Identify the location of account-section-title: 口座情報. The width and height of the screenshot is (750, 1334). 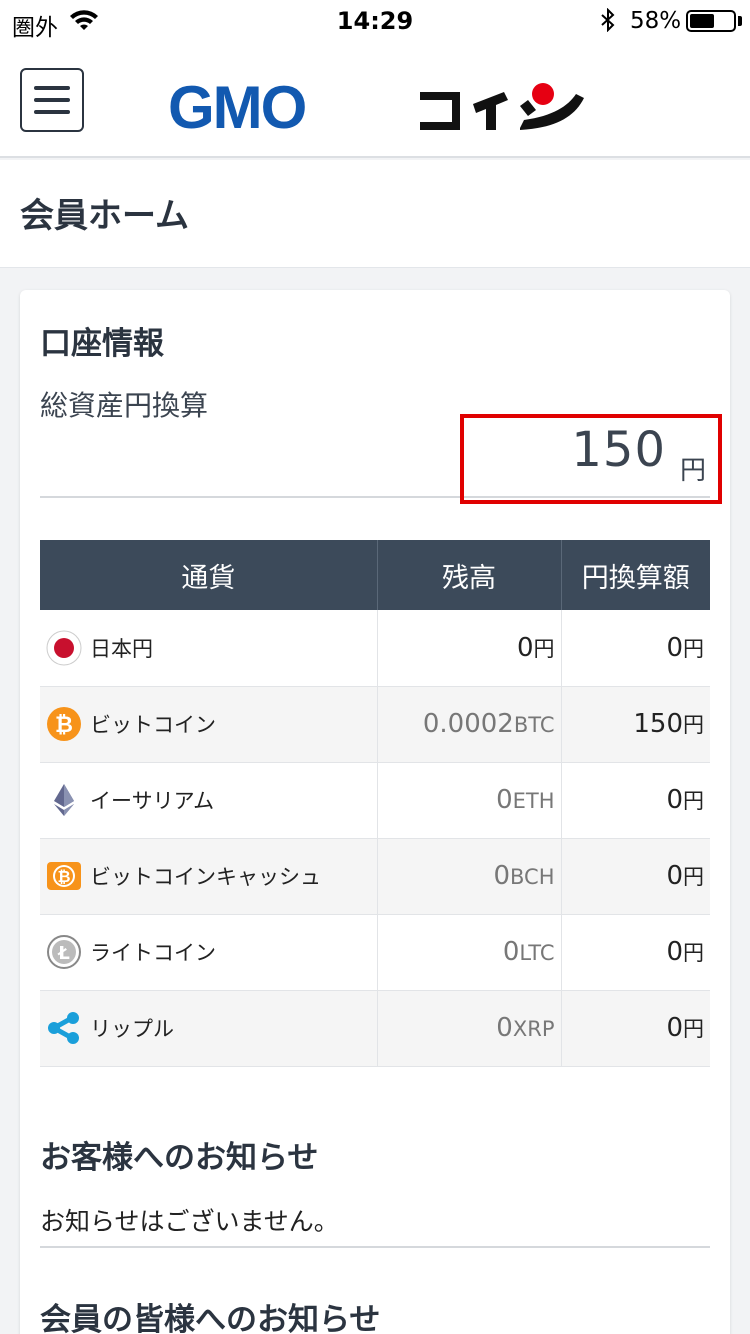
(102, 344).